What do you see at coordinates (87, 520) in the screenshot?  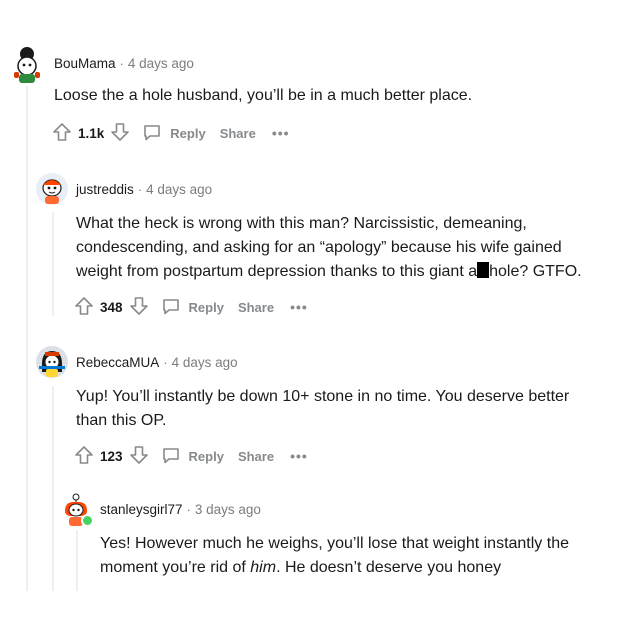 I see `online-status-indicator` at bounding box center [87, 520].